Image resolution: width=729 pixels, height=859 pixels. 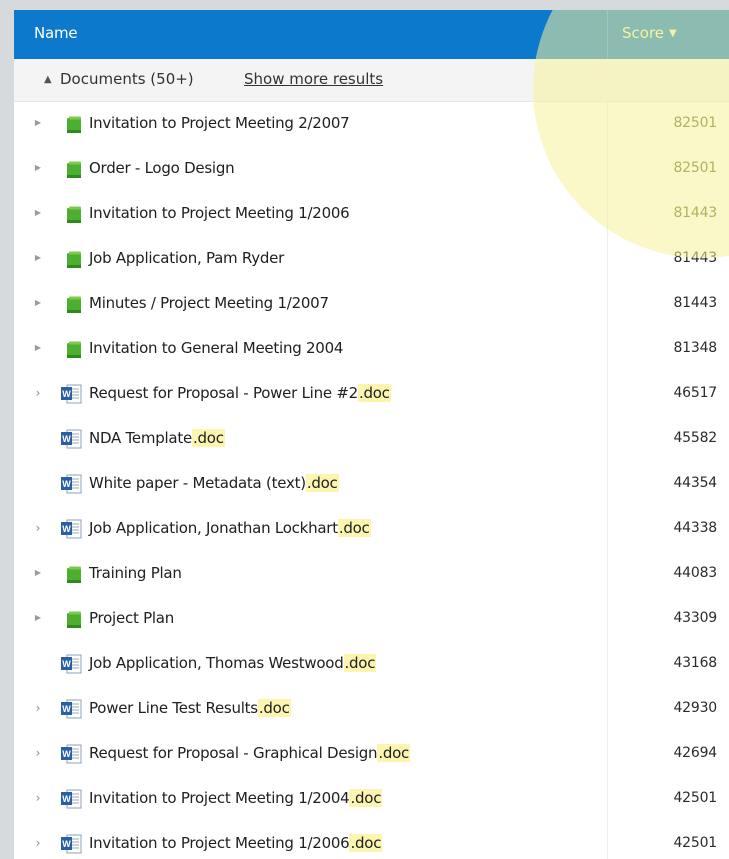 I want to click on file-name: NDA Template, so click(x=140, y=438).